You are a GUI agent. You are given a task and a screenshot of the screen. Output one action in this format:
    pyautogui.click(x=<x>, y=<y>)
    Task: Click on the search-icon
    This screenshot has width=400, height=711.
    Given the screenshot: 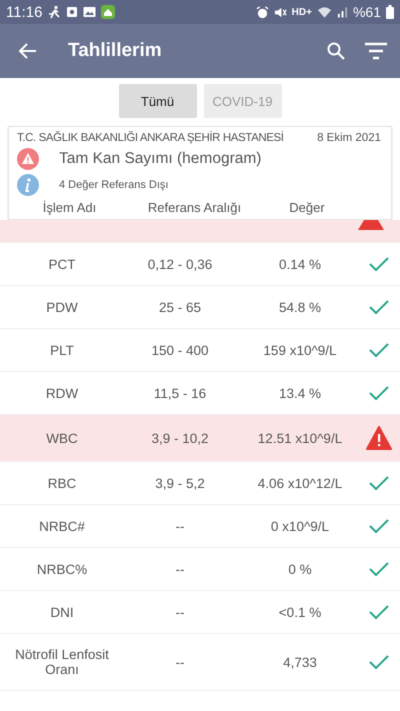 What is the action you would take?
    pyautogui.click(x=336, y=51)
    